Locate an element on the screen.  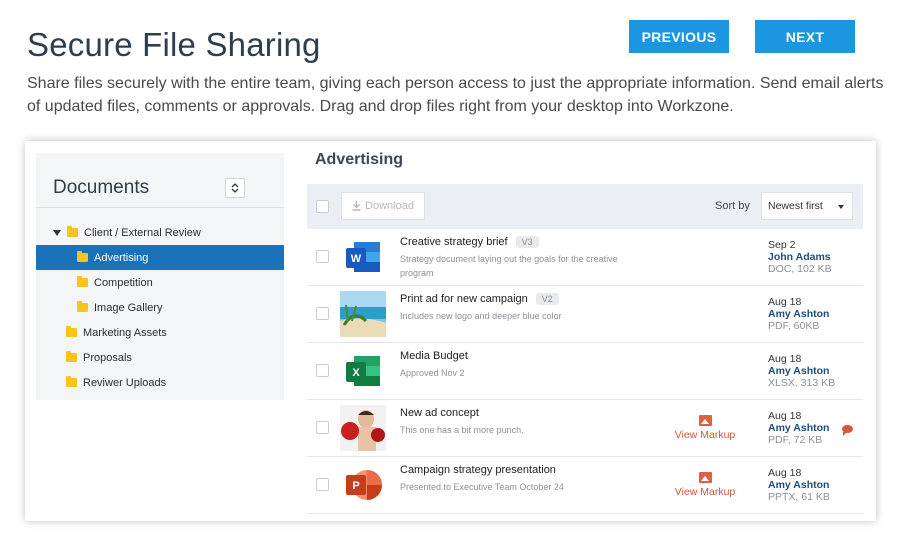
file-name: Print ad for new campaign V2 is located at coordinates (479, 299).